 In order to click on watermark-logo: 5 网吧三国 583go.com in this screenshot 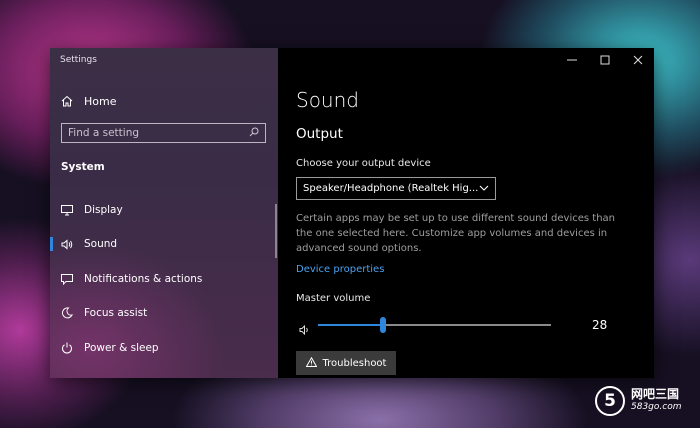, I will do `click(638, 401)`.